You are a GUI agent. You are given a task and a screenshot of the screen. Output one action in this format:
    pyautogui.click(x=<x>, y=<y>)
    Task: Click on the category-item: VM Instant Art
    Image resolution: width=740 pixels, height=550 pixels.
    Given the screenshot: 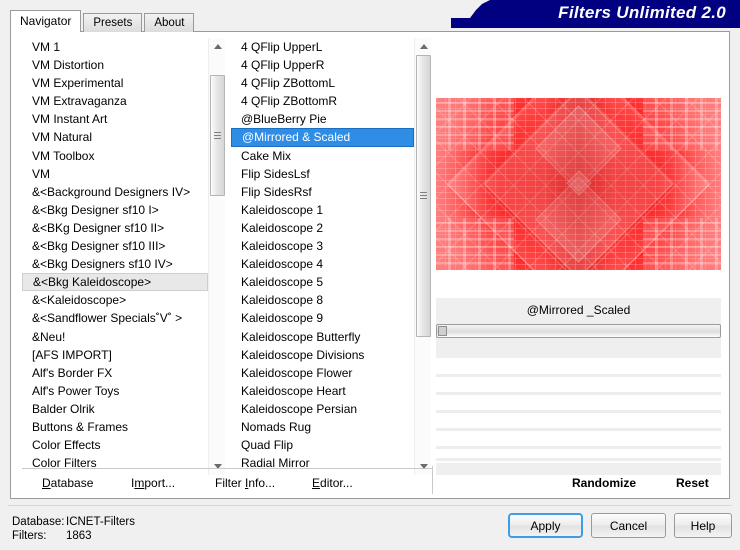 What is the action you would take?
    pyautogui.click(x=115, y=119)
    